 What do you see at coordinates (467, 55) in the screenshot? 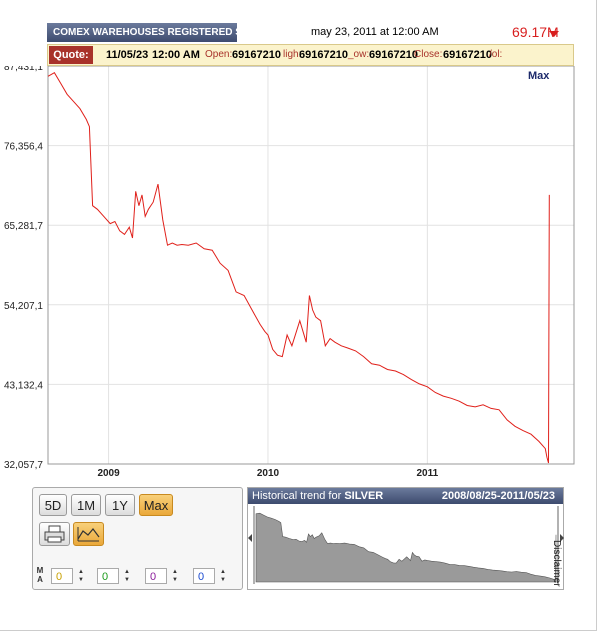
I see `close-value: 69167210` at bounding box center [467, 55].